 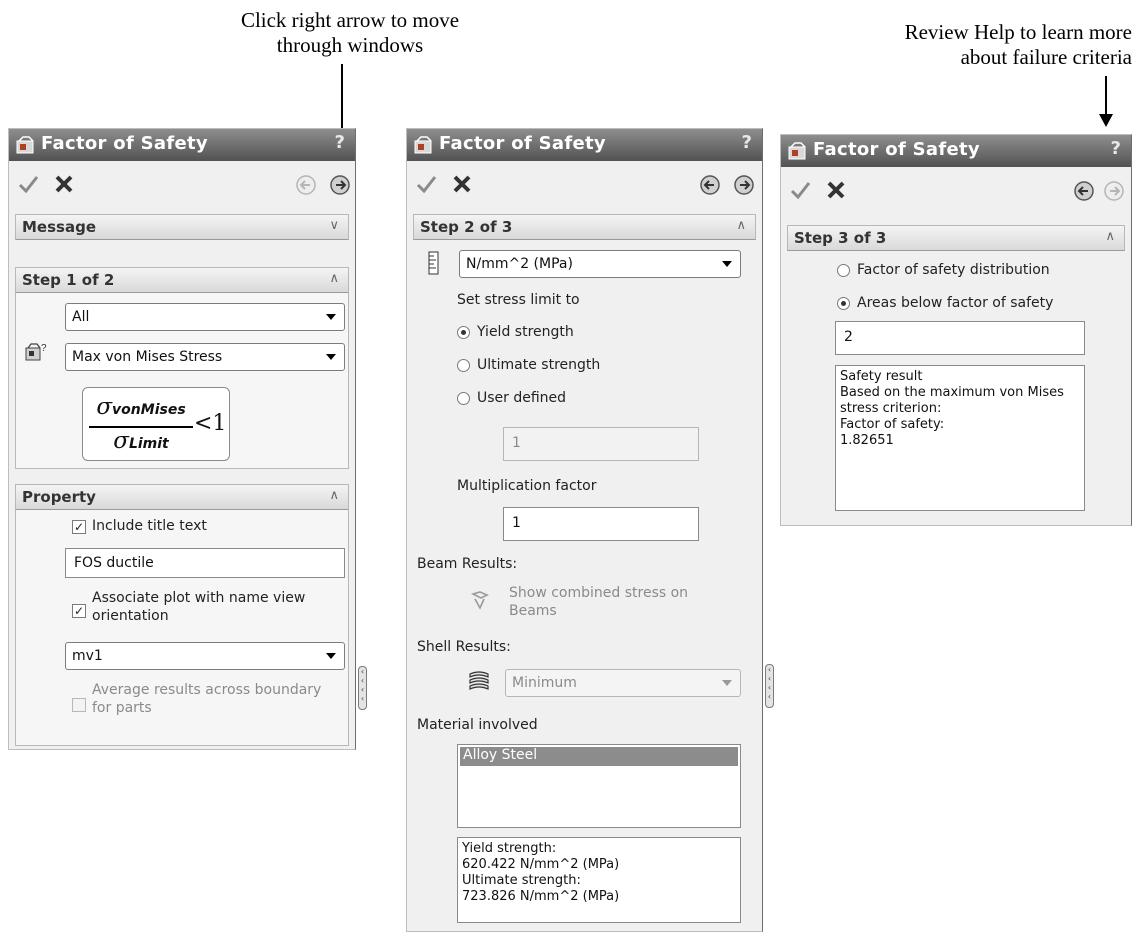 What do you see at coordinates (525, 332) in the screenshot?
I see `yield-strength-label: Yield strength` at bounding box center [525, 332].